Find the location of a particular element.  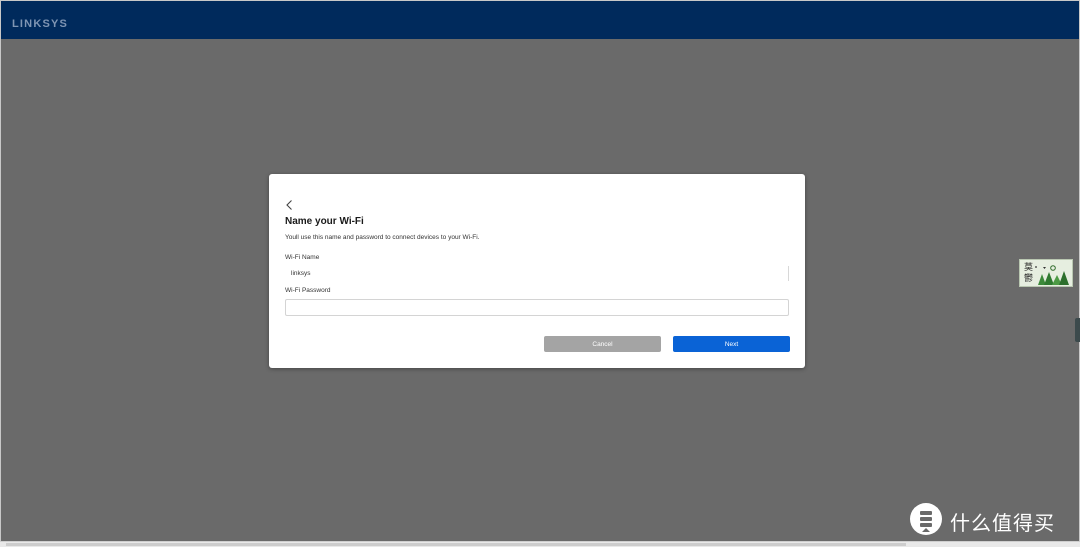

wifi-name-input is located at coordinates (537, 273).